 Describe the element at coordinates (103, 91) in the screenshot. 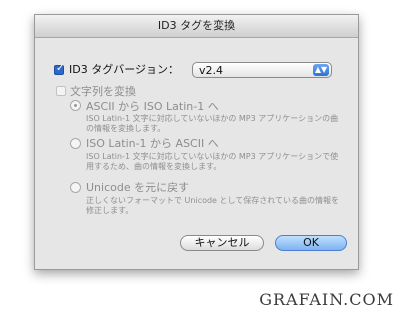

I see `convert-strings-label: 文字列を変換` at that location.